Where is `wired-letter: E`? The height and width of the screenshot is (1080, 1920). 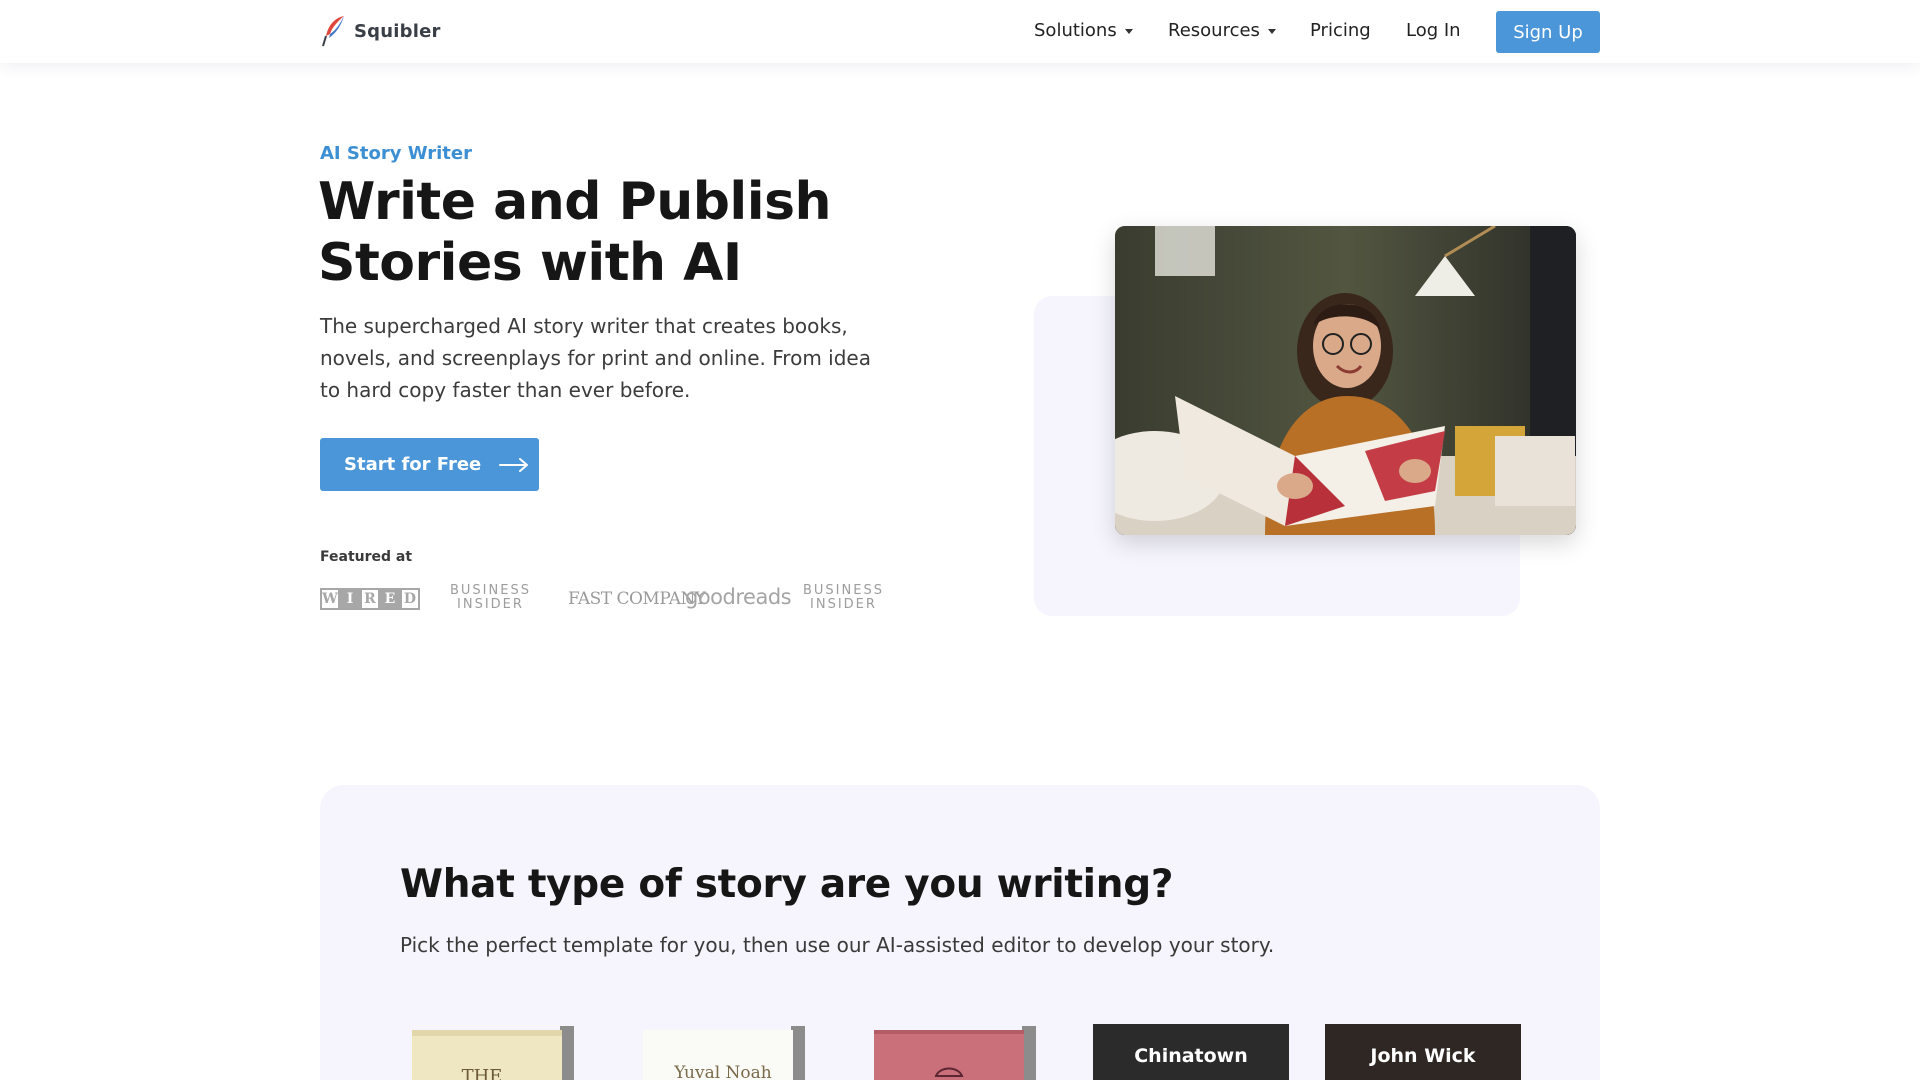 wired-letter: E is located at coordinates (390, 599).